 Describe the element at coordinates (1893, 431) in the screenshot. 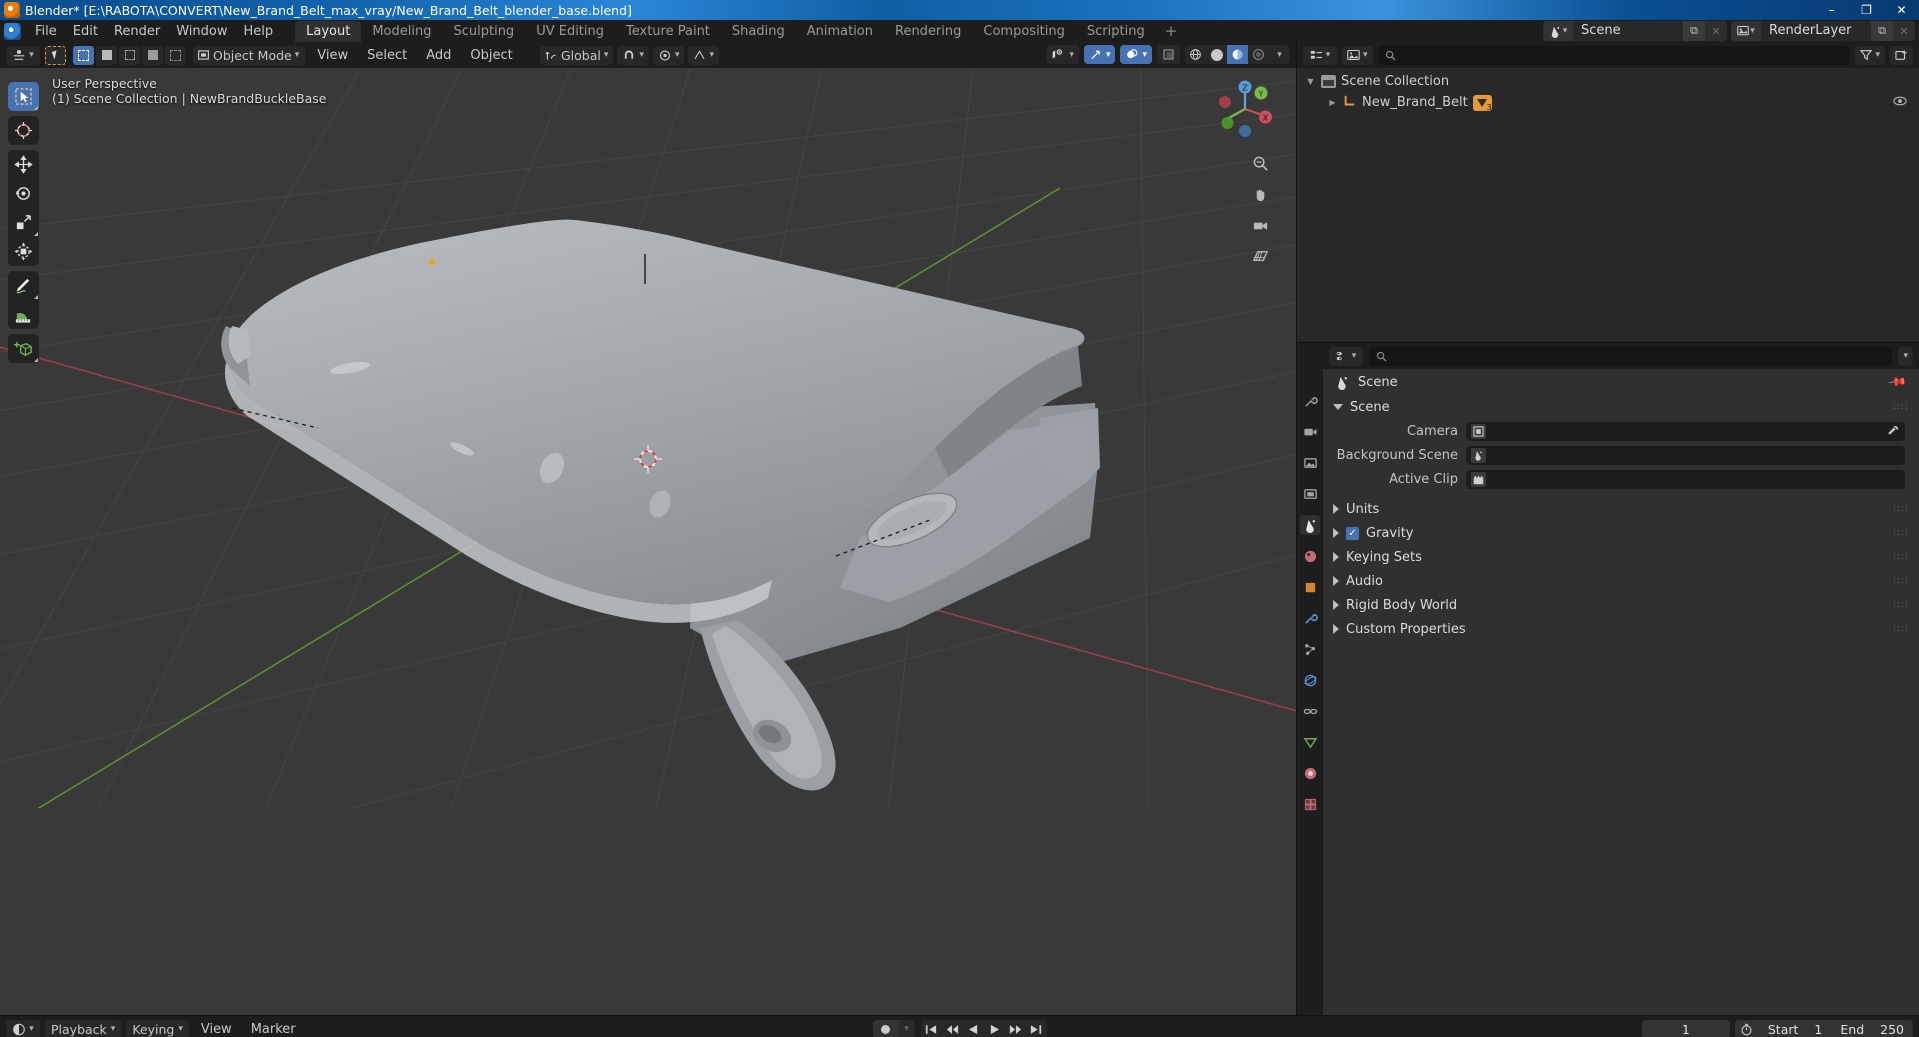

I see `eyedropper-icon` at that location.